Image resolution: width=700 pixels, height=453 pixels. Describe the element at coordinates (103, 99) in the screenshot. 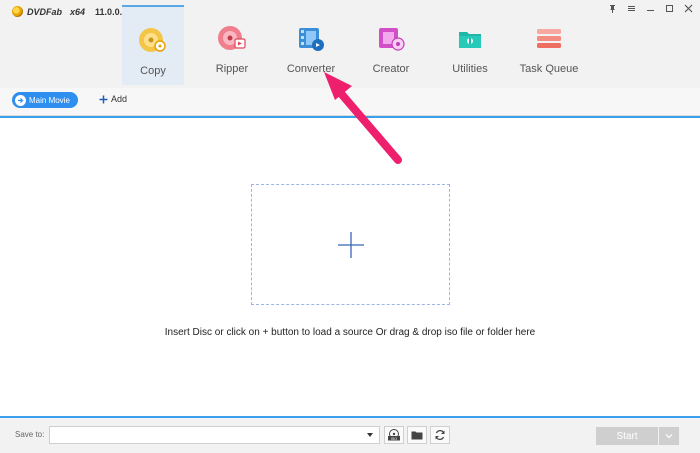

I see `plus-icon` at that location.